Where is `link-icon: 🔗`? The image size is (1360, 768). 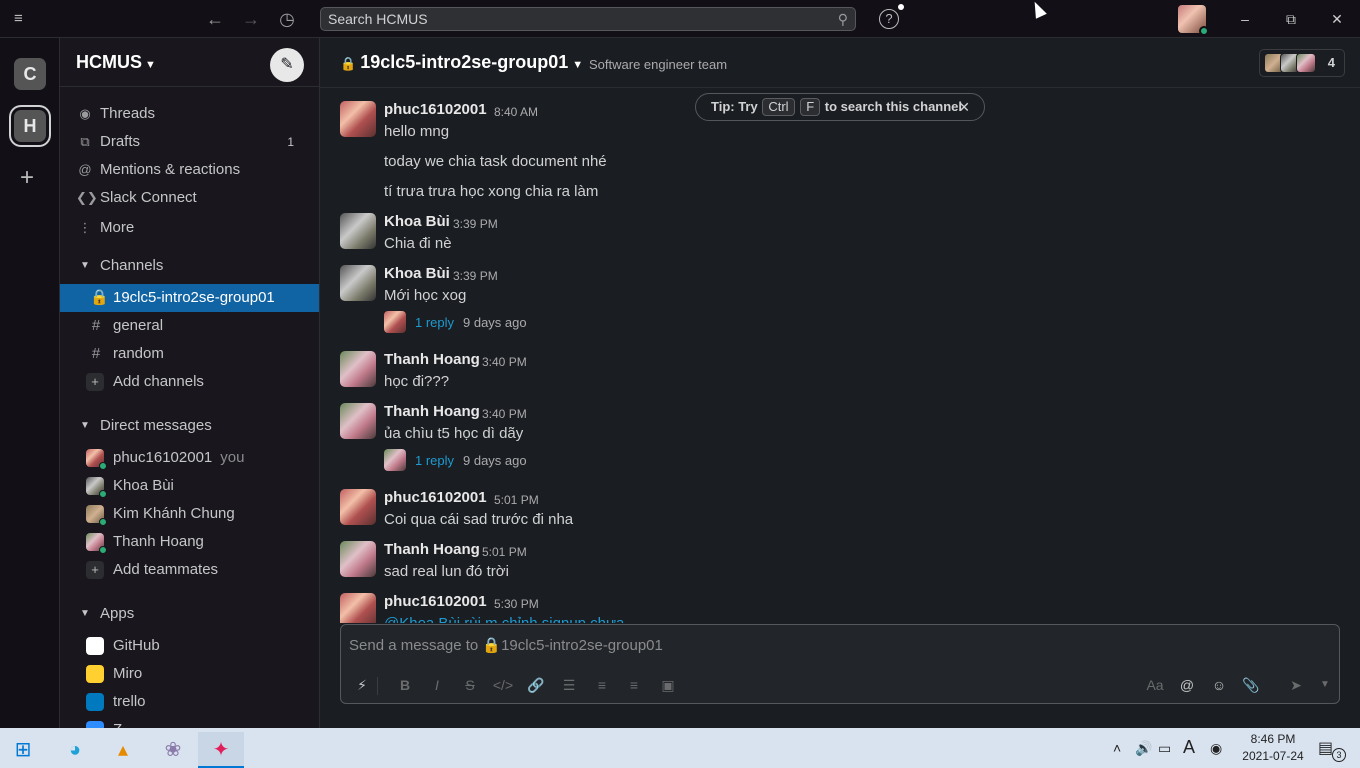 link-icon: 🔗 is located at coordinates (536, 685).